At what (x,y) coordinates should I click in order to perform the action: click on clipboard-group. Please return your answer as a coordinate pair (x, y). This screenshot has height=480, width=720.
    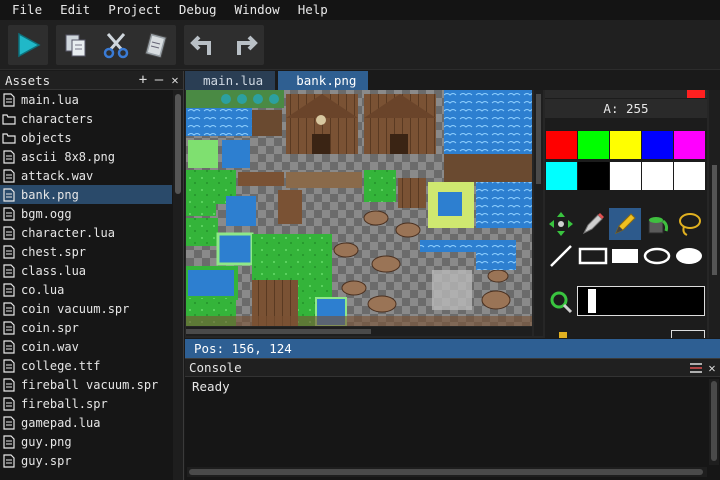
    Looking at the image, I should click on (116, 45).